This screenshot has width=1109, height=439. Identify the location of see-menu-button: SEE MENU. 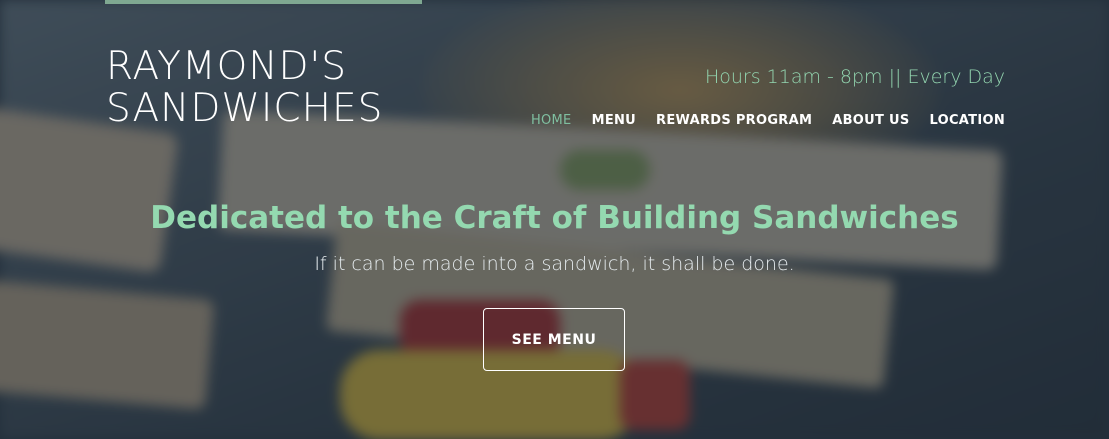
(554, 339).